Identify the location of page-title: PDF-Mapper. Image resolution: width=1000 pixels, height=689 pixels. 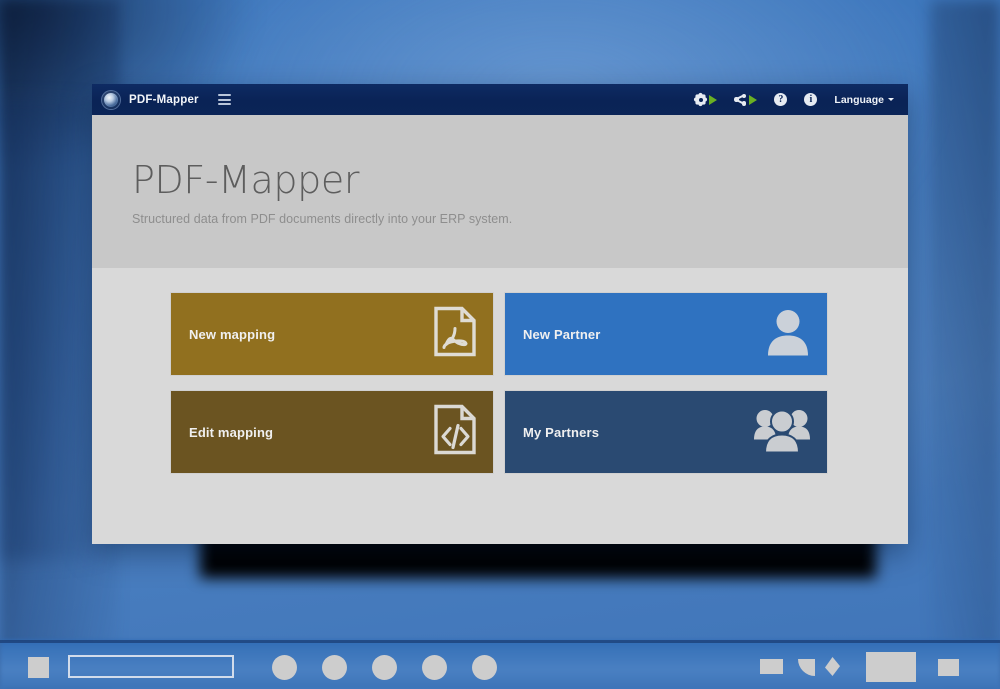
(246, 180).